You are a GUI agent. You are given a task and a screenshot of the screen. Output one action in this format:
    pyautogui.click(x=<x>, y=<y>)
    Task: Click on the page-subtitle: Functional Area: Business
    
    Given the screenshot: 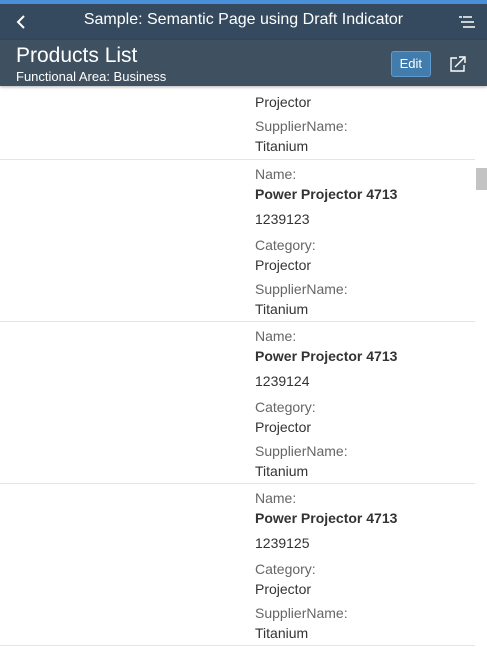 What is the action you would take?
    pyautogui.click(x=91, y=76)
    